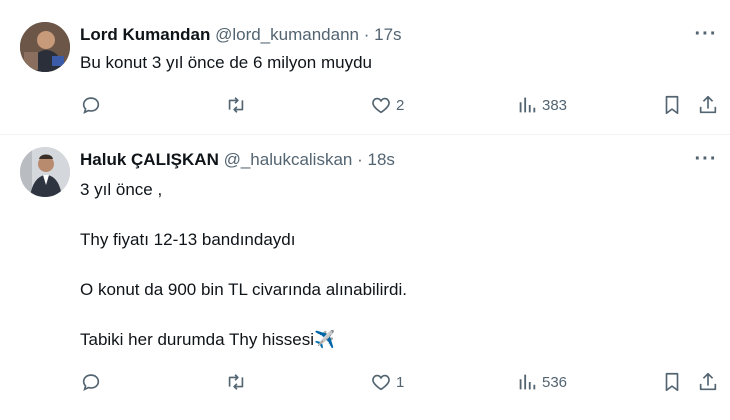  I want to click on views-button: 383, so click(541, 105).